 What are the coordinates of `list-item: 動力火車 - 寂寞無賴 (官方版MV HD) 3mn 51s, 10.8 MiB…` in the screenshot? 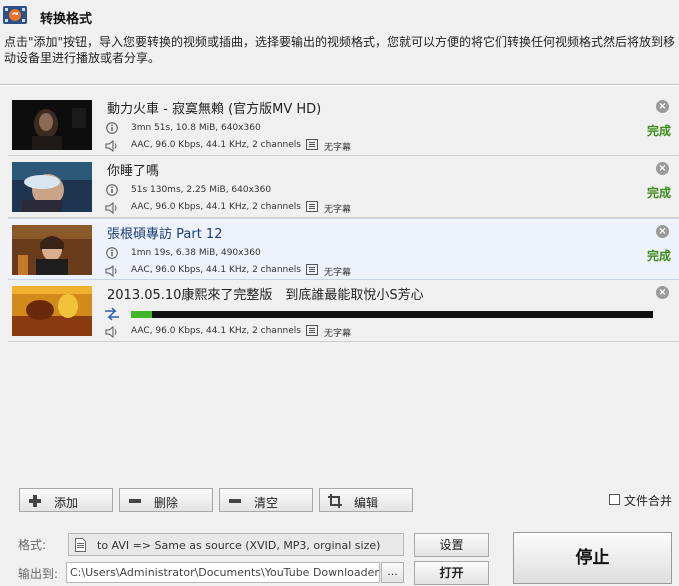 It's located at (343, 125).